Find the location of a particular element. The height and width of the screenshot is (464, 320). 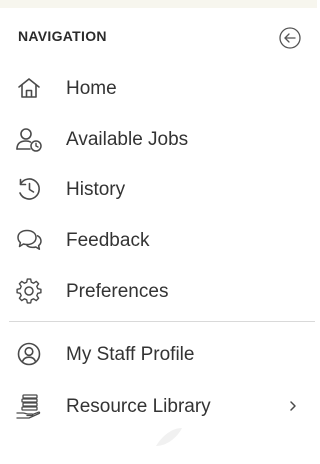

nav-item-resource-library: Resource Library is located at coordinates (158, 406).